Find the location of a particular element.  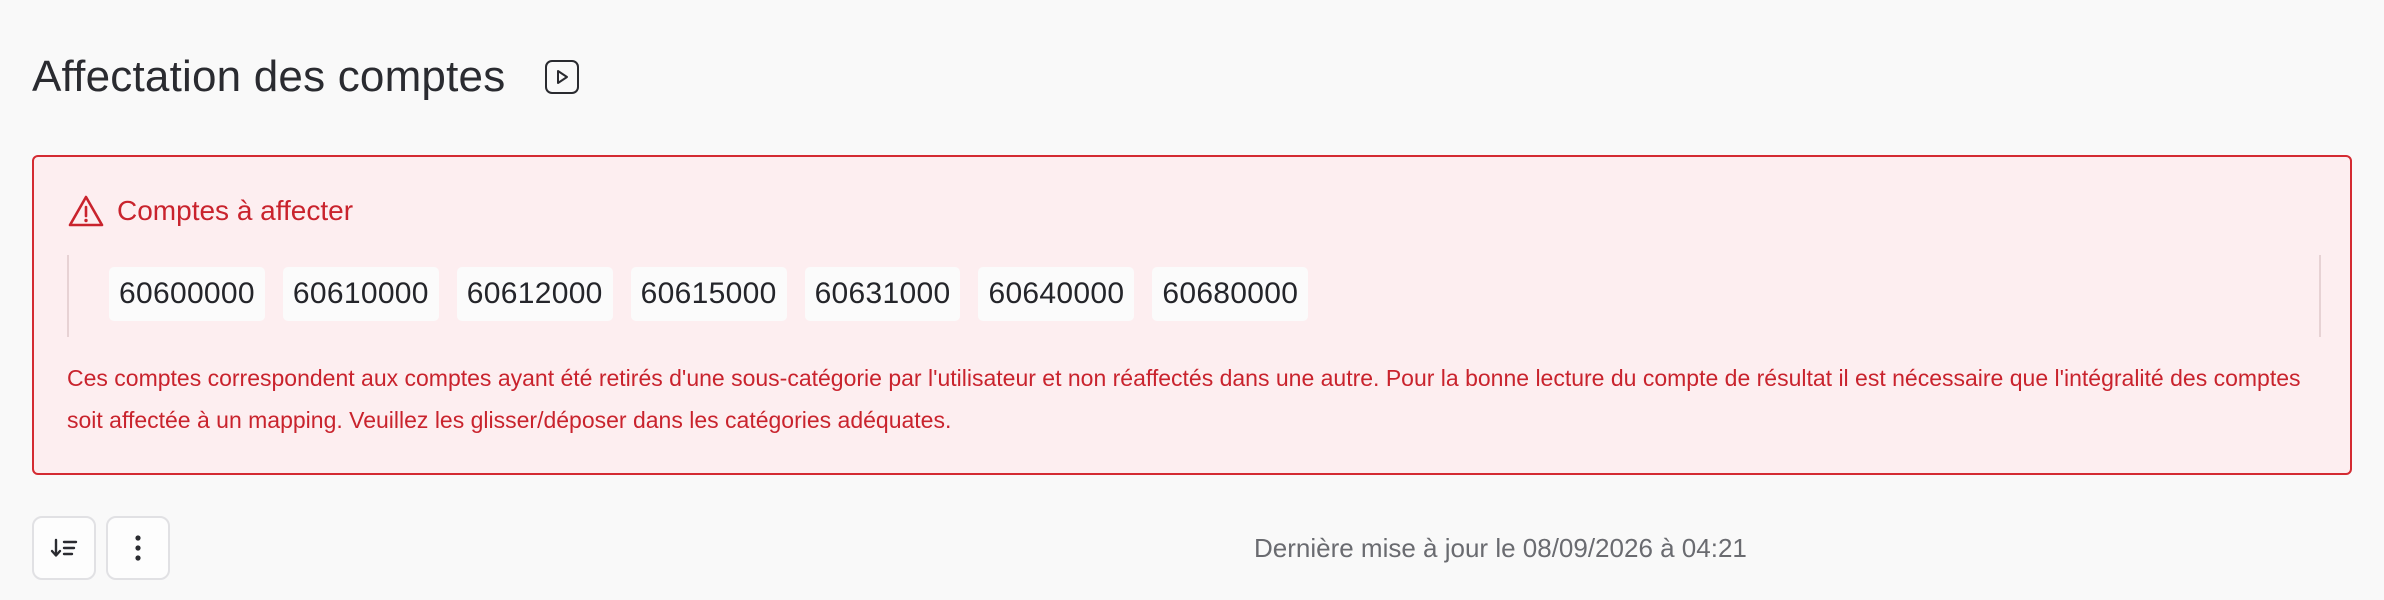

play-video-icon is located at coordinates (563, 77).